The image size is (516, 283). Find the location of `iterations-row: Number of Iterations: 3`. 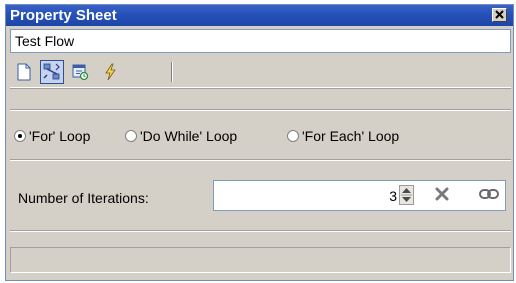

iterations-row: Number of Iterations: 3 is located at coordinates (260, 195).